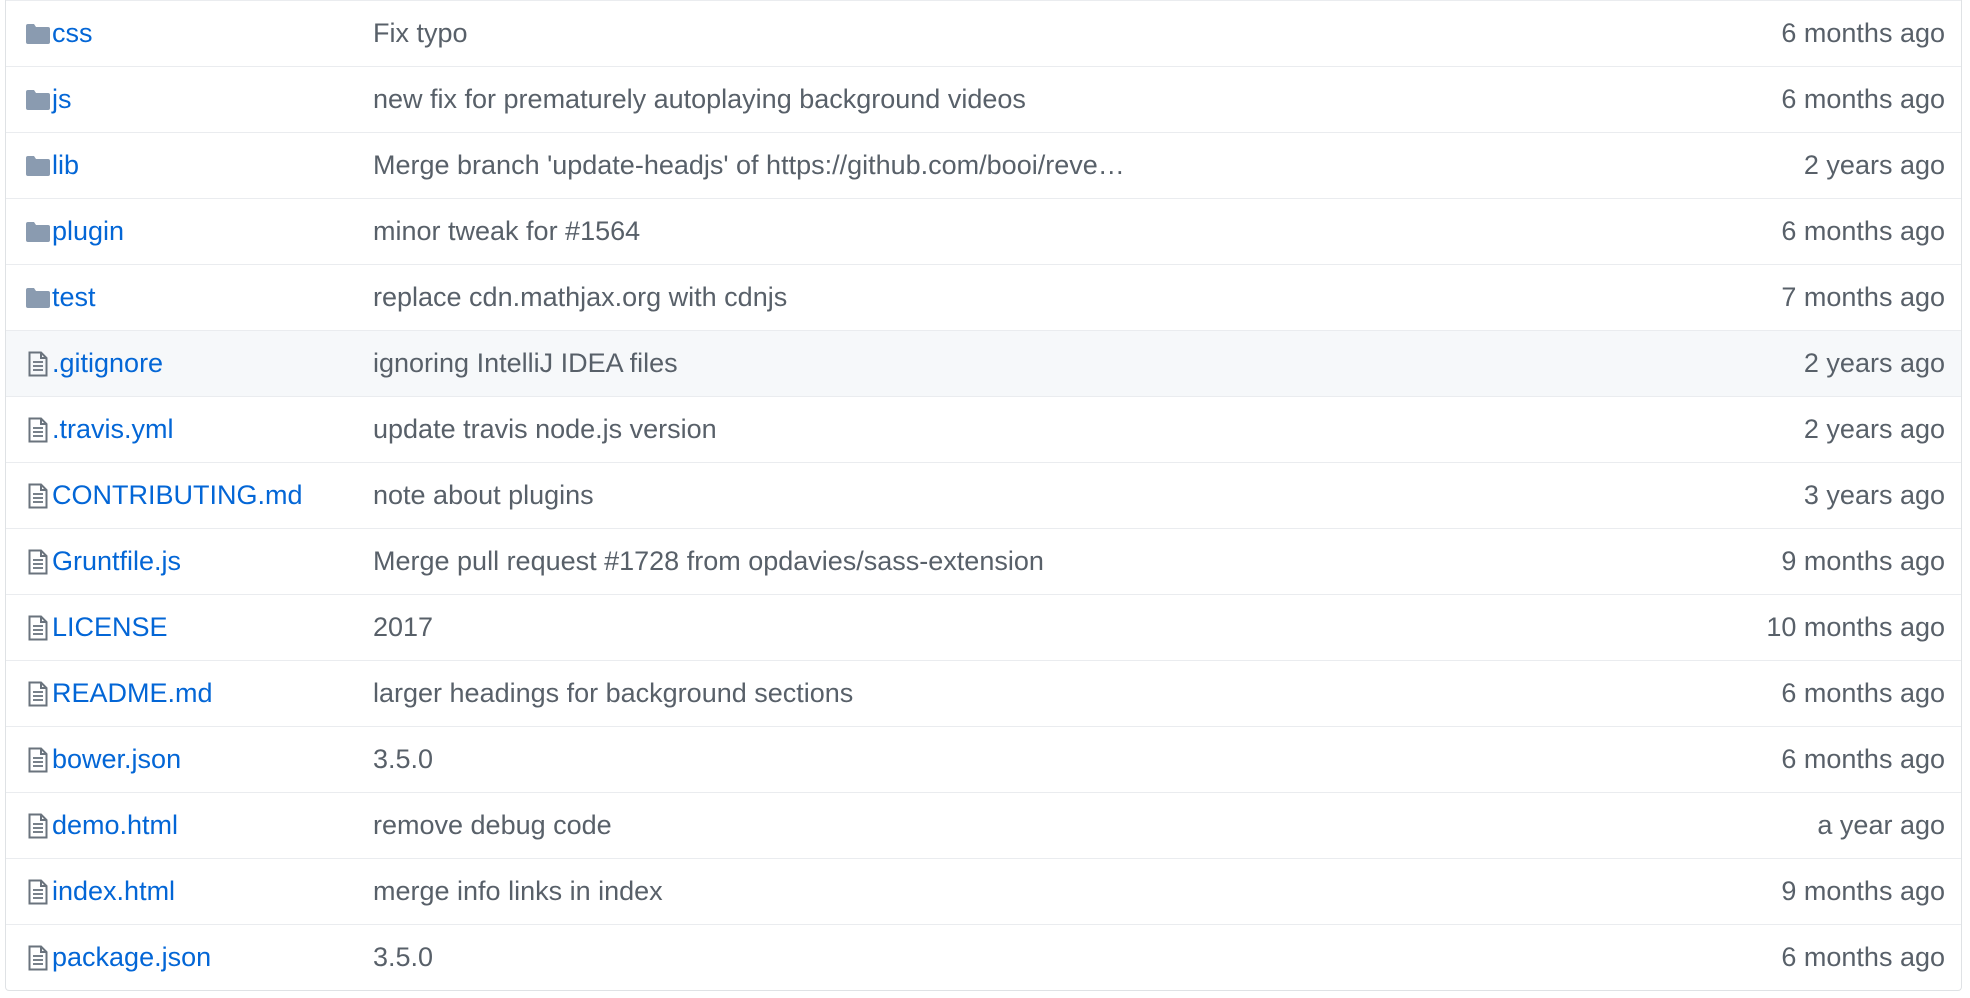  Describe the element at coordinates (62, 99) in the screenshot. I see `file-name-link: js` at that location.